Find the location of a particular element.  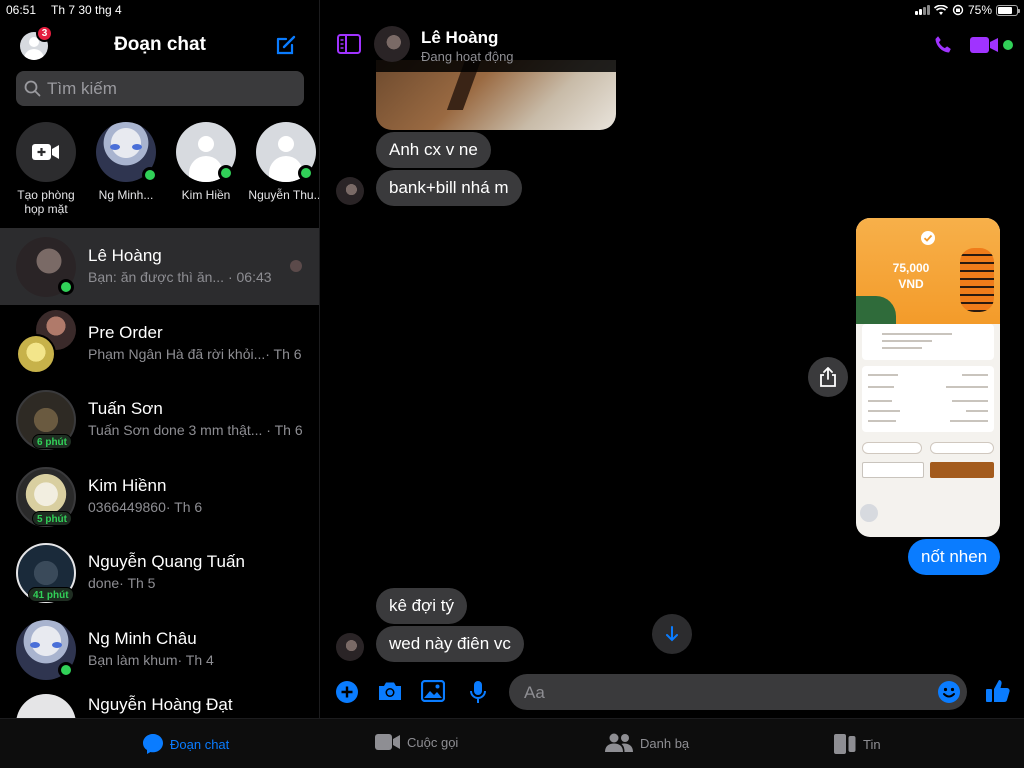

phone-call-icon is located at coordinates (943, 45).